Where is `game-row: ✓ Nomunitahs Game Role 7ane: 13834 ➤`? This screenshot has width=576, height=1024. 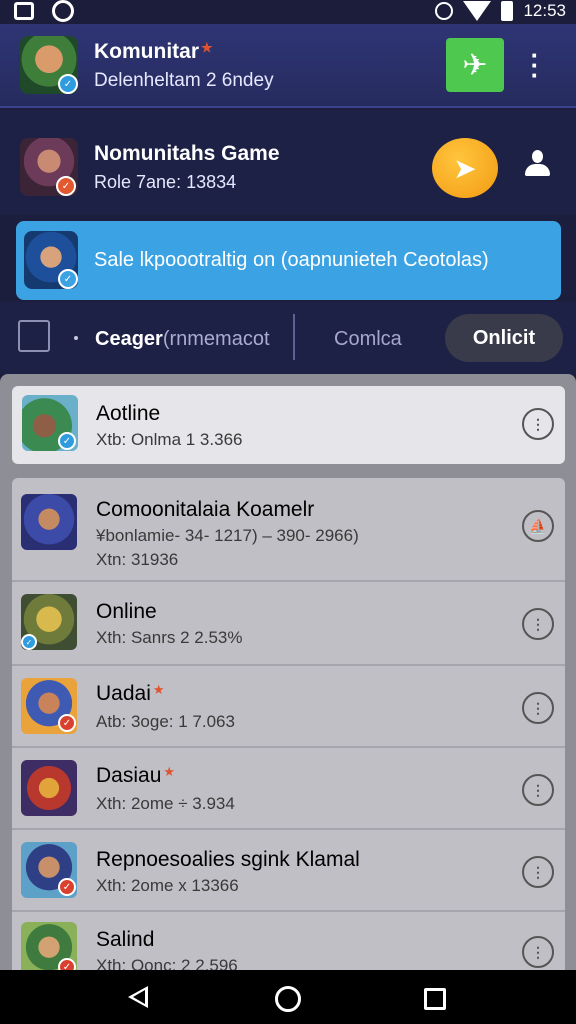 game-row: ✓ Nomunitahs Game Role 7ane: 13834 ➤ is located at coordinates (288, 162).